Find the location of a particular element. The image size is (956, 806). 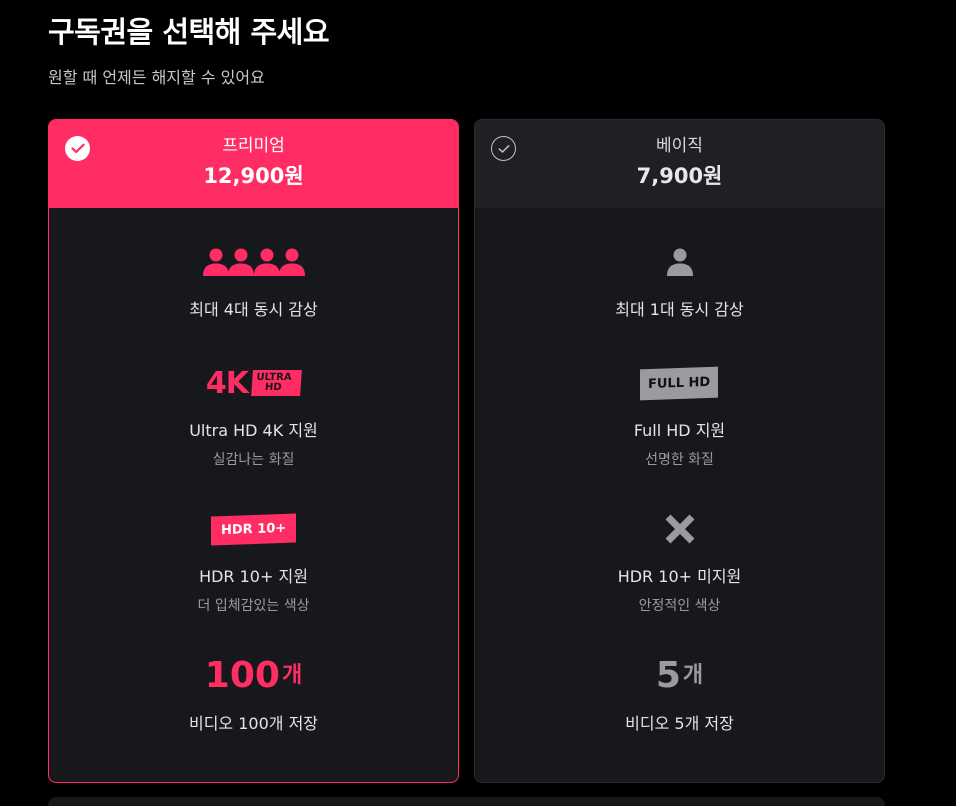

feature-sub: 안정적인 색상 is located at coordinates (679, 606).